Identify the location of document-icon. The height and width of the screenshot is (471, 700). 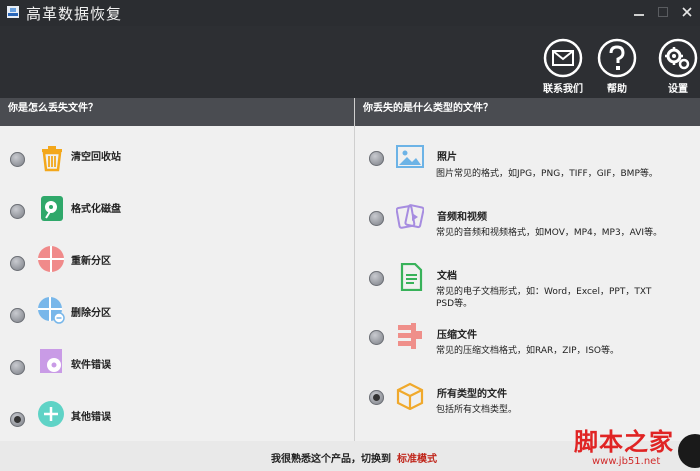
(411, 277).